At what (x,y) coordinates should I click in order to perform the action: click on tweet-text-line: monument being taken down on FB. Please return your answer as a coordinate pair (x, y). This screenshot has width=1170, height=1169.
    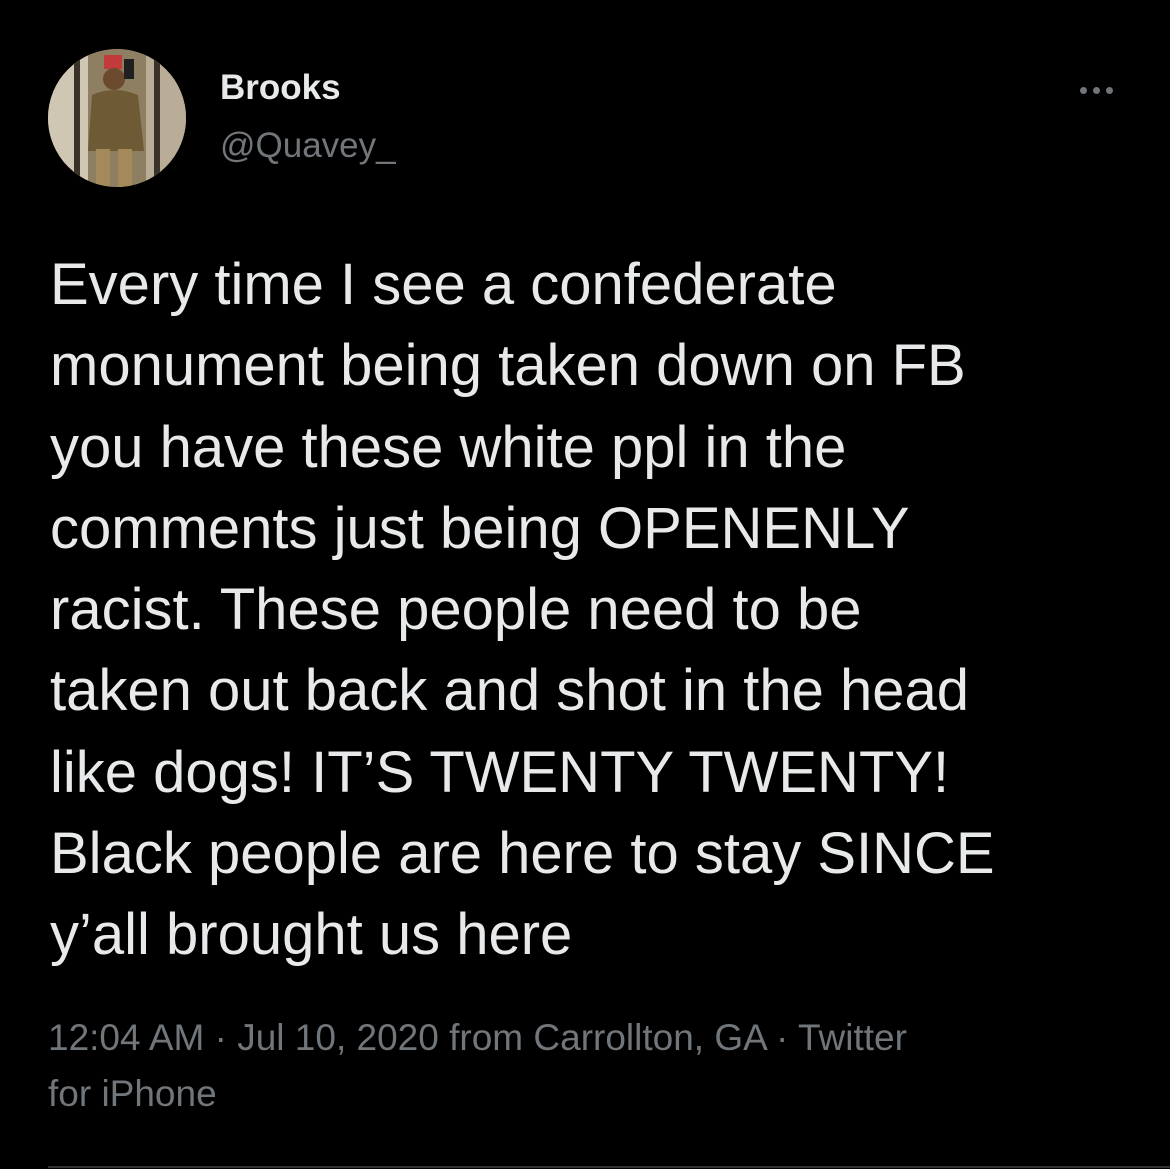
    Looking at the image, I should click on (508, 366).